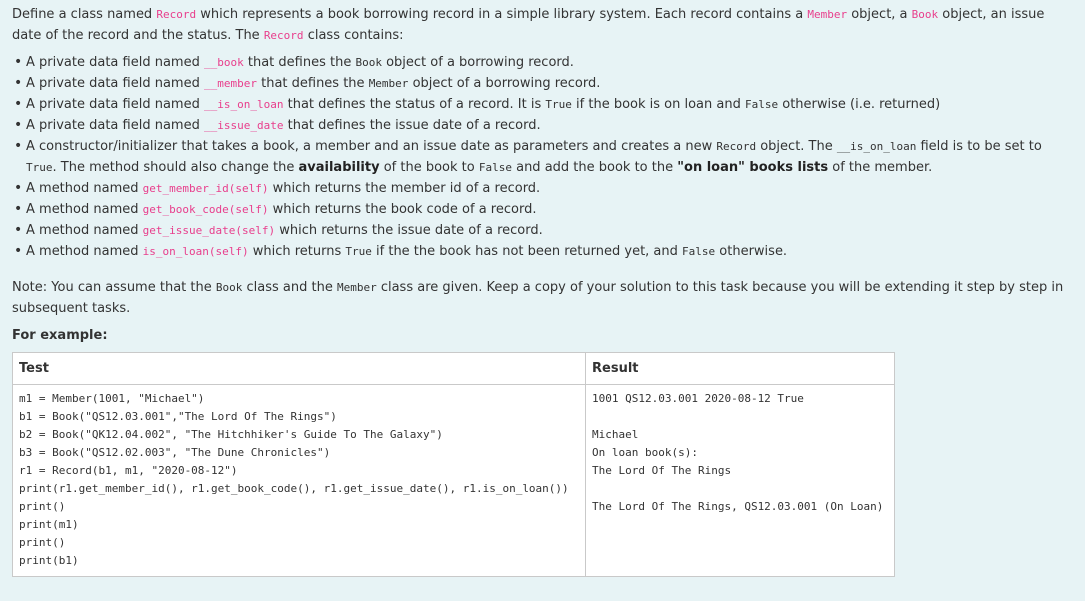 Image resolution: width=1085 pixels, height=601 pixels. What do you see at coordinates (358, 251) in the screenshot?
I see `code-value: True` at bounding box center [358, 251].